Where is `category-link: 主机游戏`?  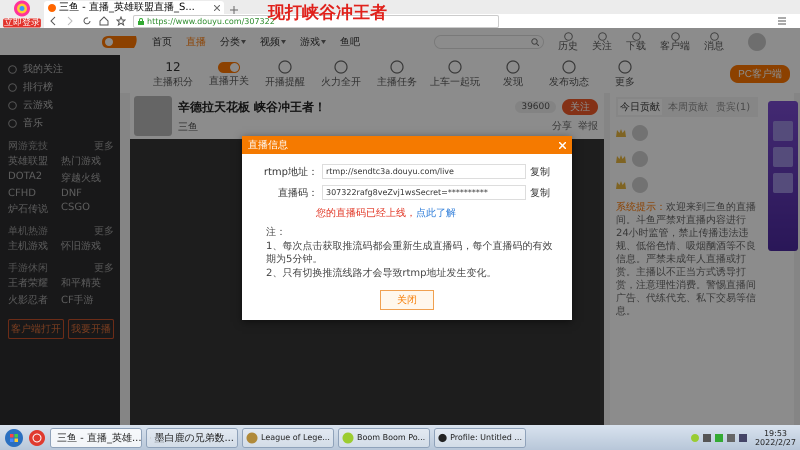 category-link: 主机游戏 is located at coordinates (34, 246).